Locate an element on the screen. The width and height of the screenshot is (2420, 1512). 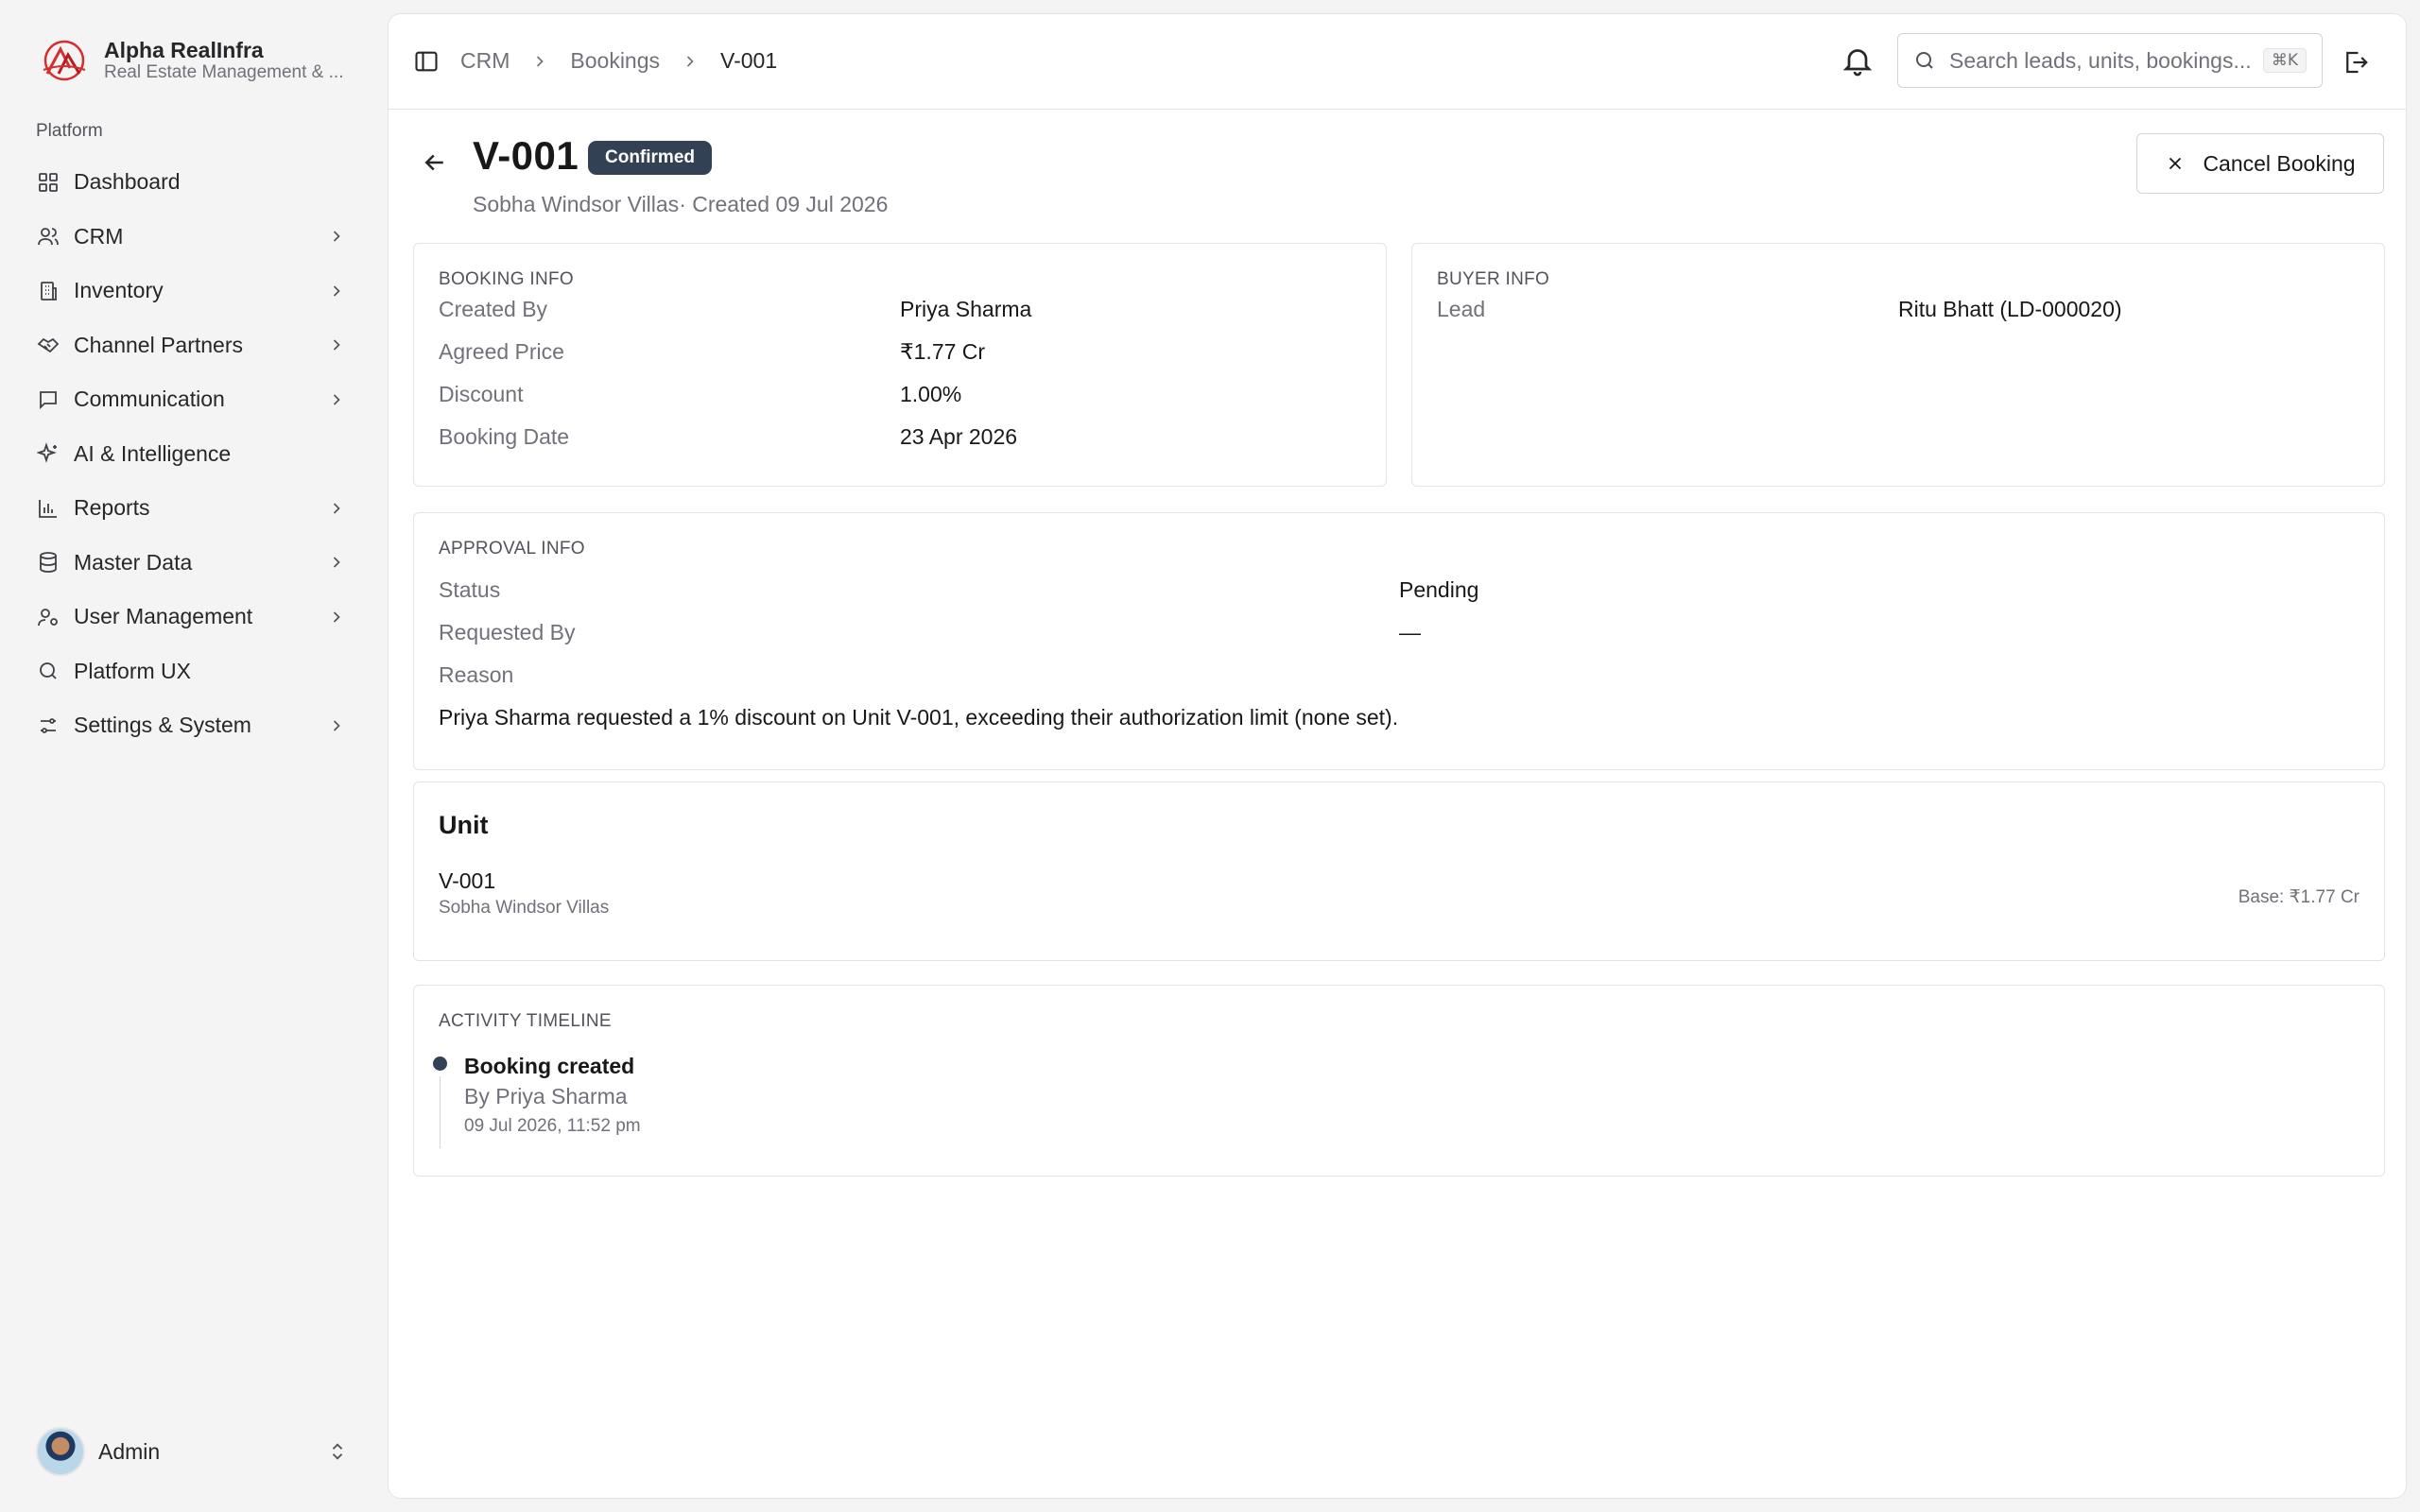
topbar: CRM Bookings V-001 ⌘K is located at coordinates (1397, 62).